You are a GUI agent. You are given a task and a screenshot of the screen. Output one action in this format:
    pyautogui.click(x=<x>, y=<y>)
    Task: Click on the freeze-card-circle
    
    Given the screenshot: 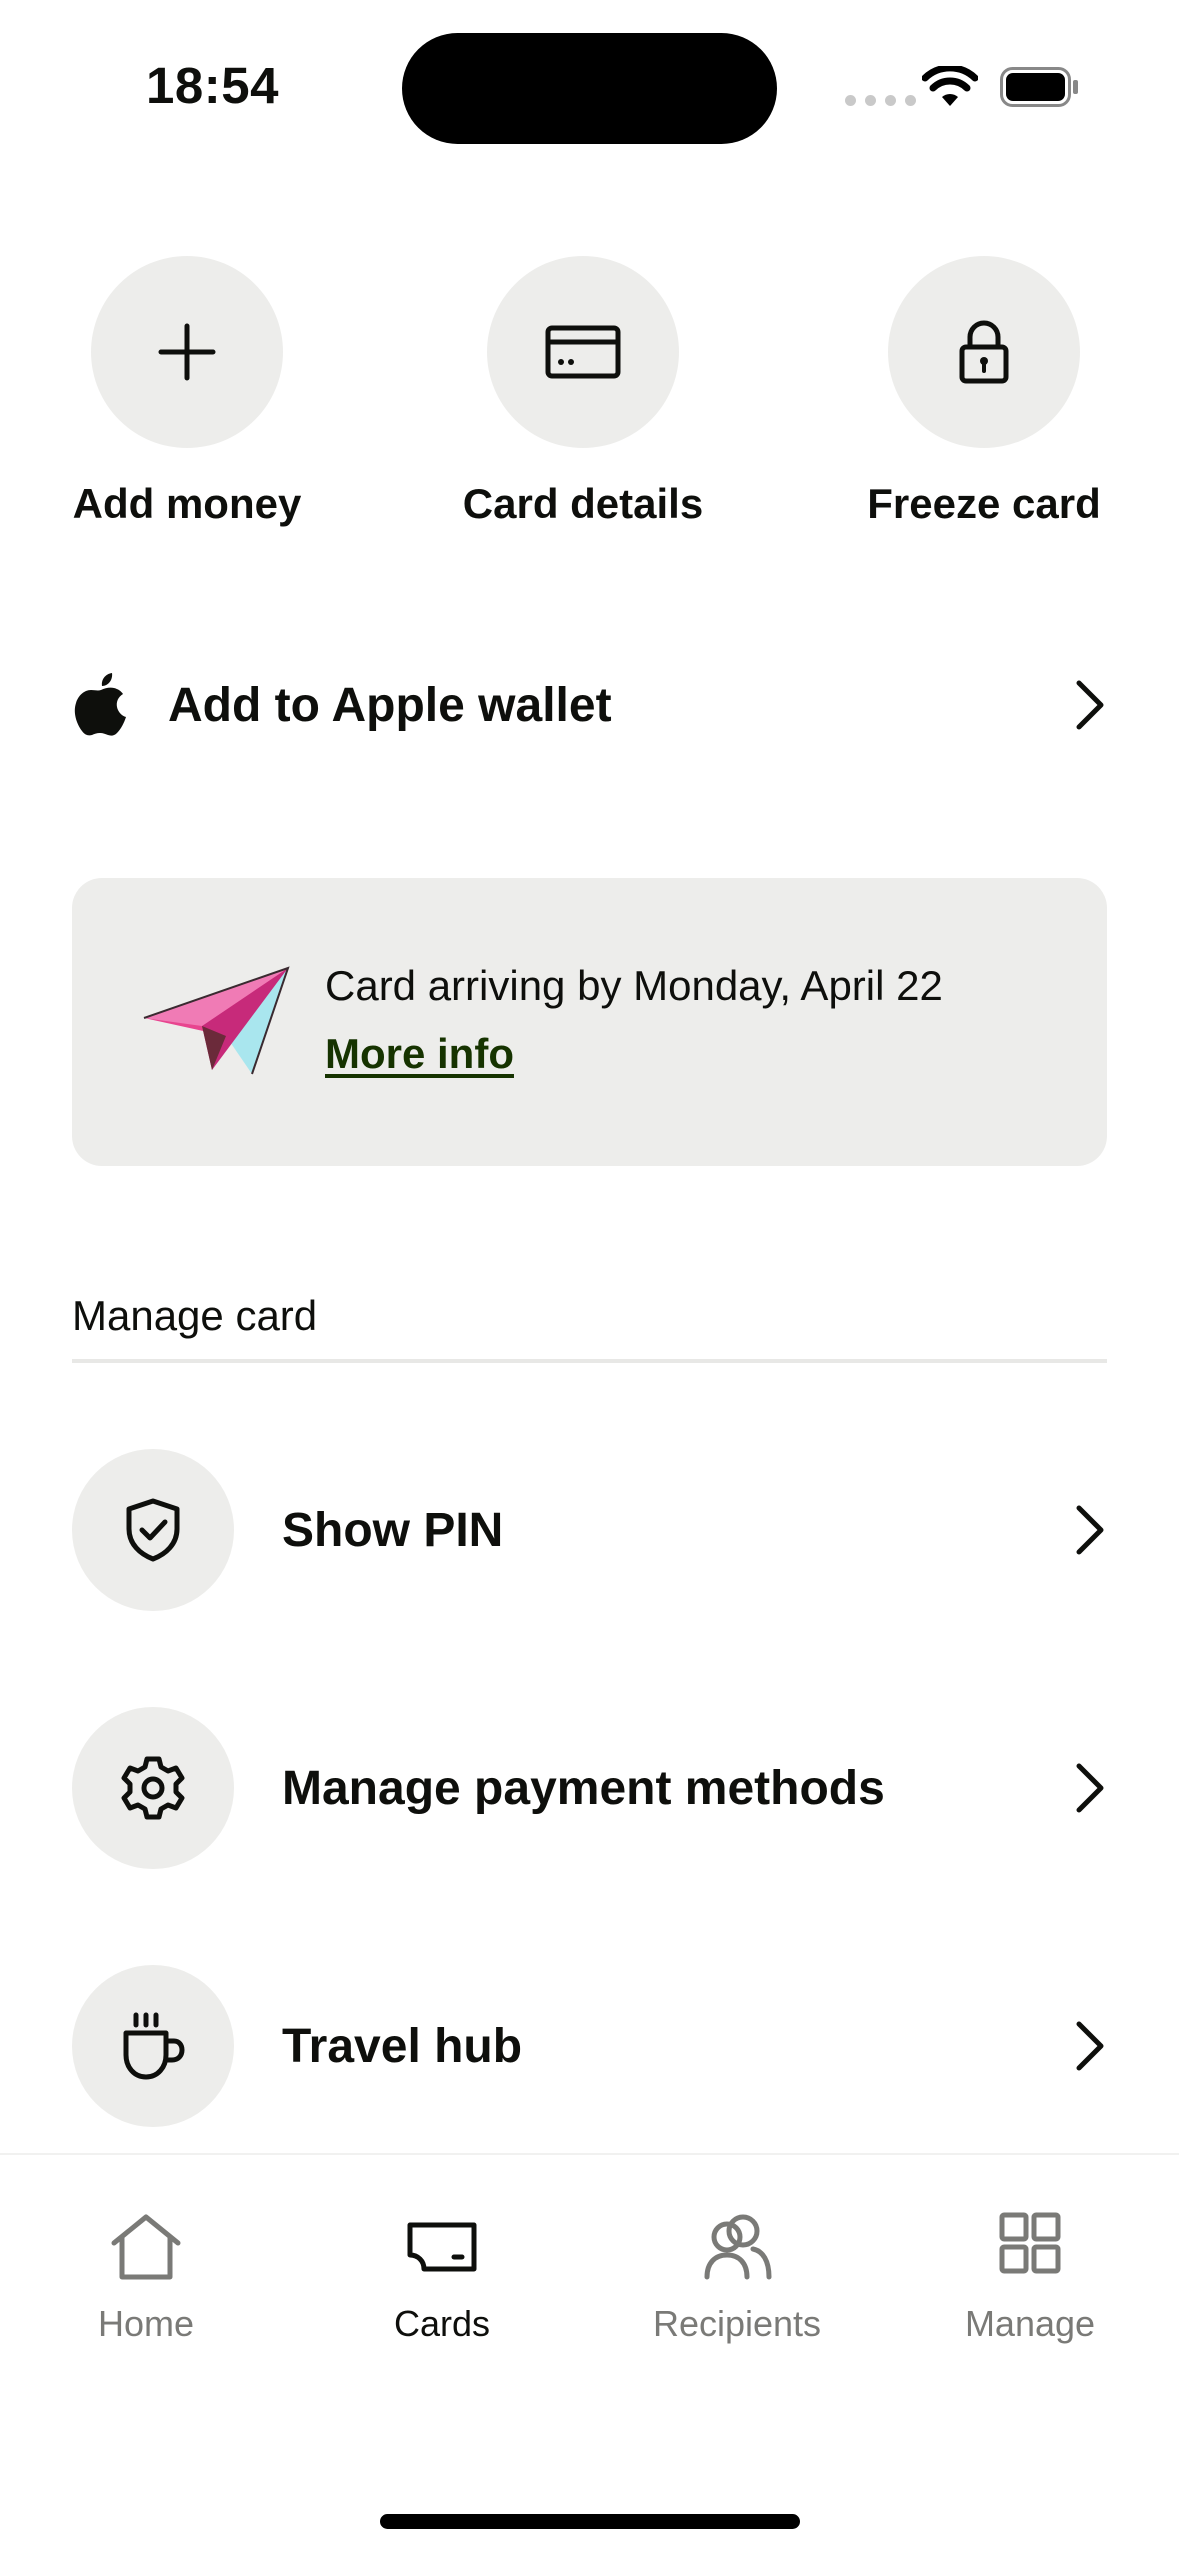 What is the action you would take?
    pyautogui.click(x=984, y=352)
    